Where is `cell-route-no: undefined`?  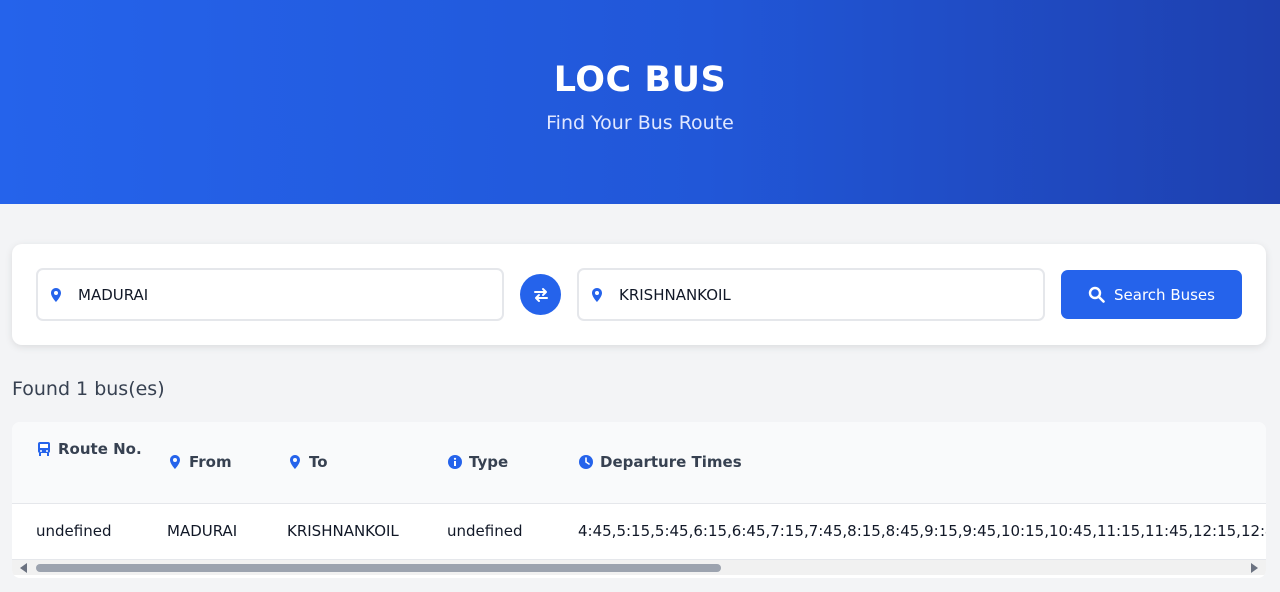 cell-route-no: undefined is located at coordinates (74, 531).